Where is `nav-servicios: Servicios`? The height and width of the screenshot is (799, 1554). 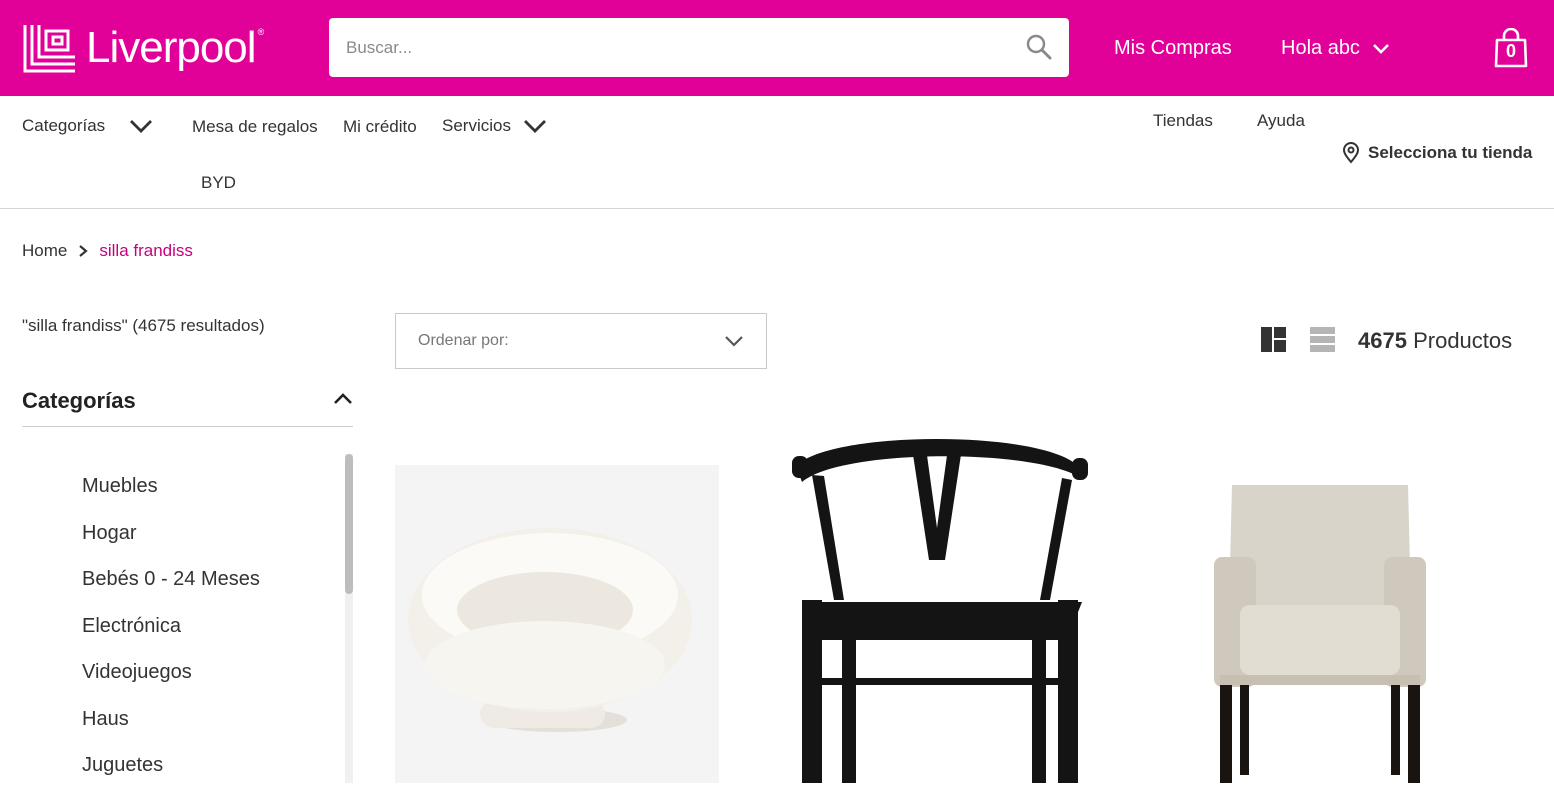 nav-servicios: Servicios is located at coordinates (494, 126).